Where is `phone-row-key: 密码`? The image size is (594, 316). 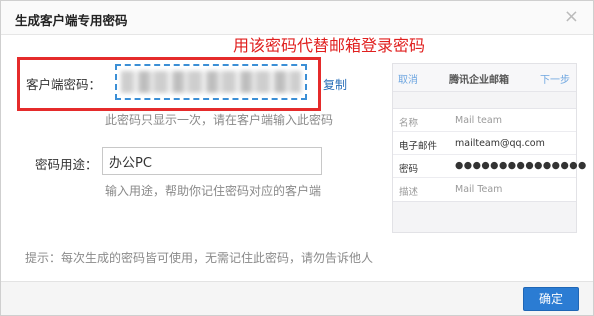
phone-row-key: 密码 is located at coordinates (409, 169).